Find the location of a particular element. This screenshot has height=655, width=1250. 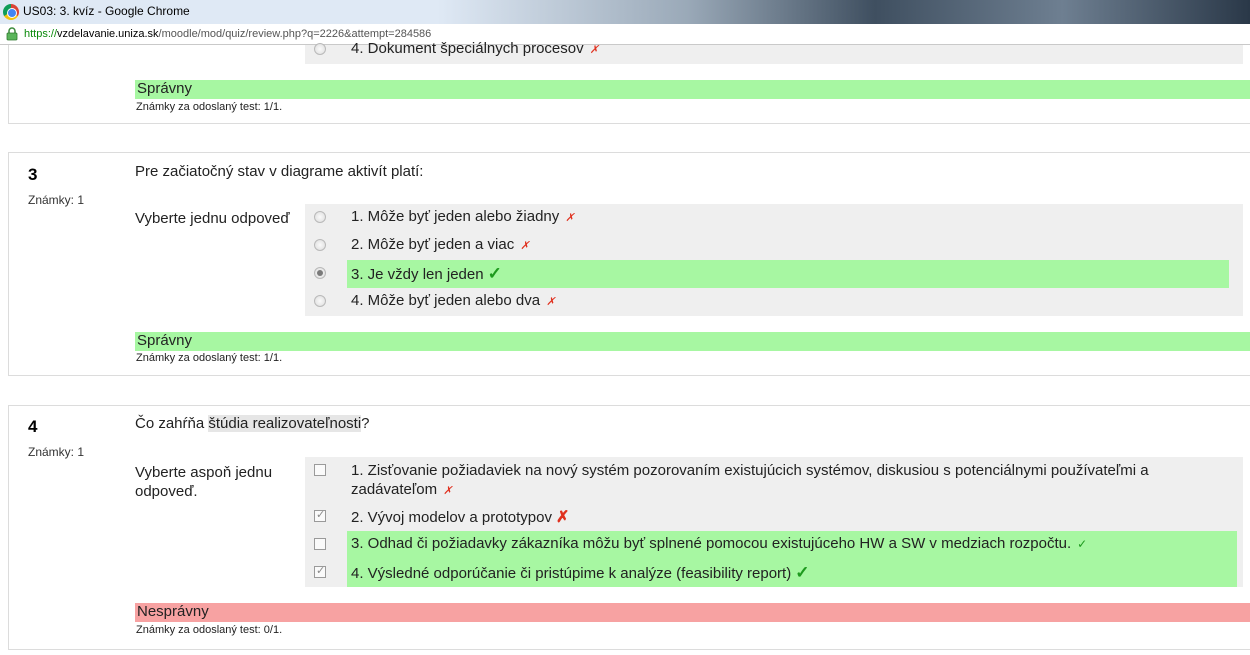

answer-list: 4. Dokument špeciálnych procesov ✗ is located at coordinates (774, 52).